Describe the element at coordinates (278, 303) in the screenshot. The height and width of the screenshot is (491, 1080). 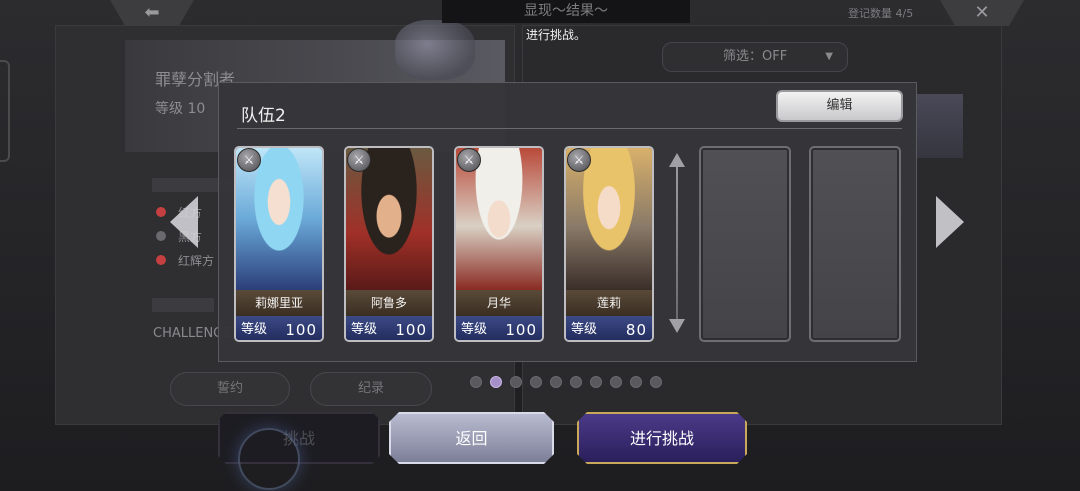
I see `member-name: 莉娜里亚` at that location.